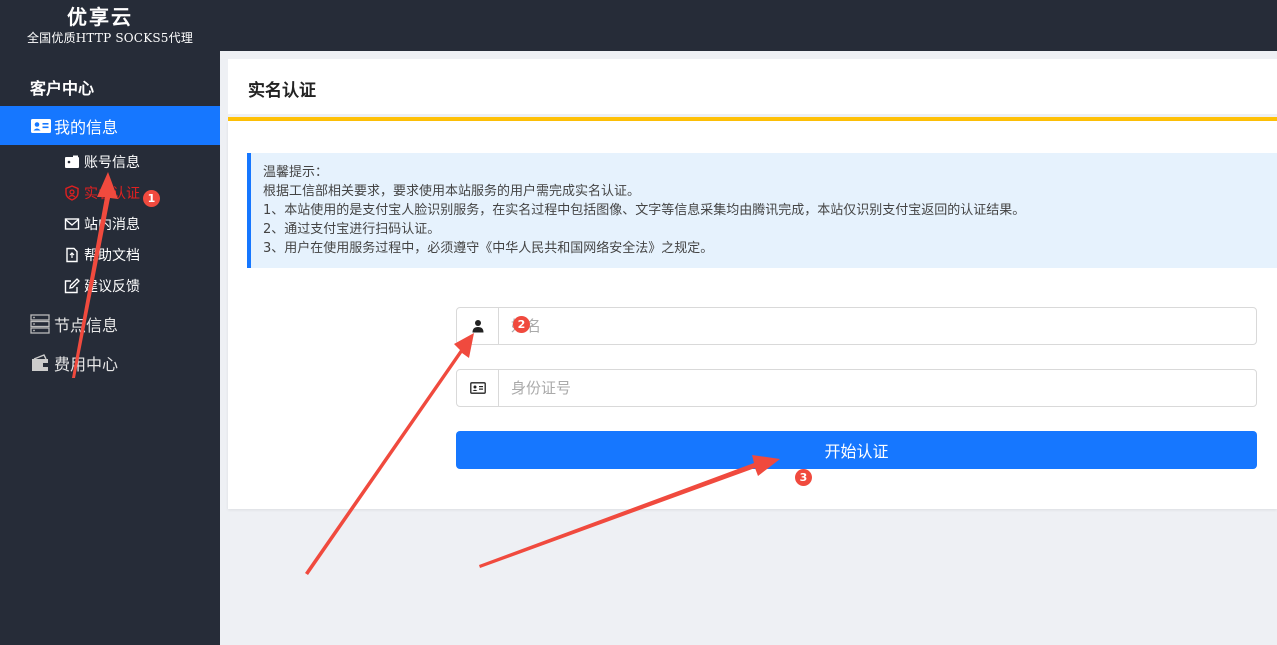  What do you see at coordinates (100, 17) in the screenshot?
I see `brand-title: 优享云` at bounding box center [100, 17].